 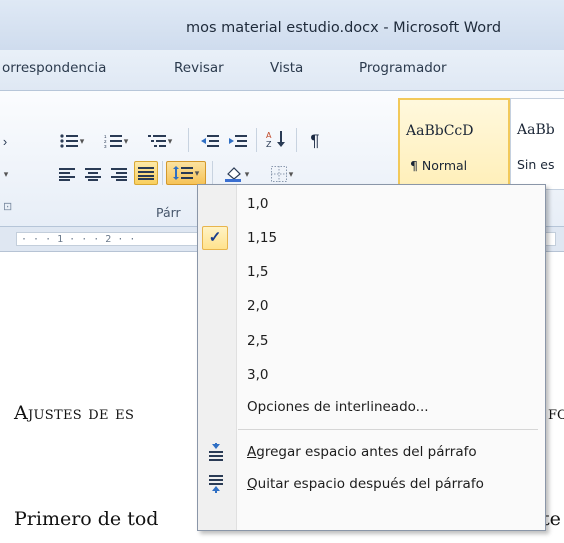 I want to click on decrease-indent-button, so click(x=210, y=141).